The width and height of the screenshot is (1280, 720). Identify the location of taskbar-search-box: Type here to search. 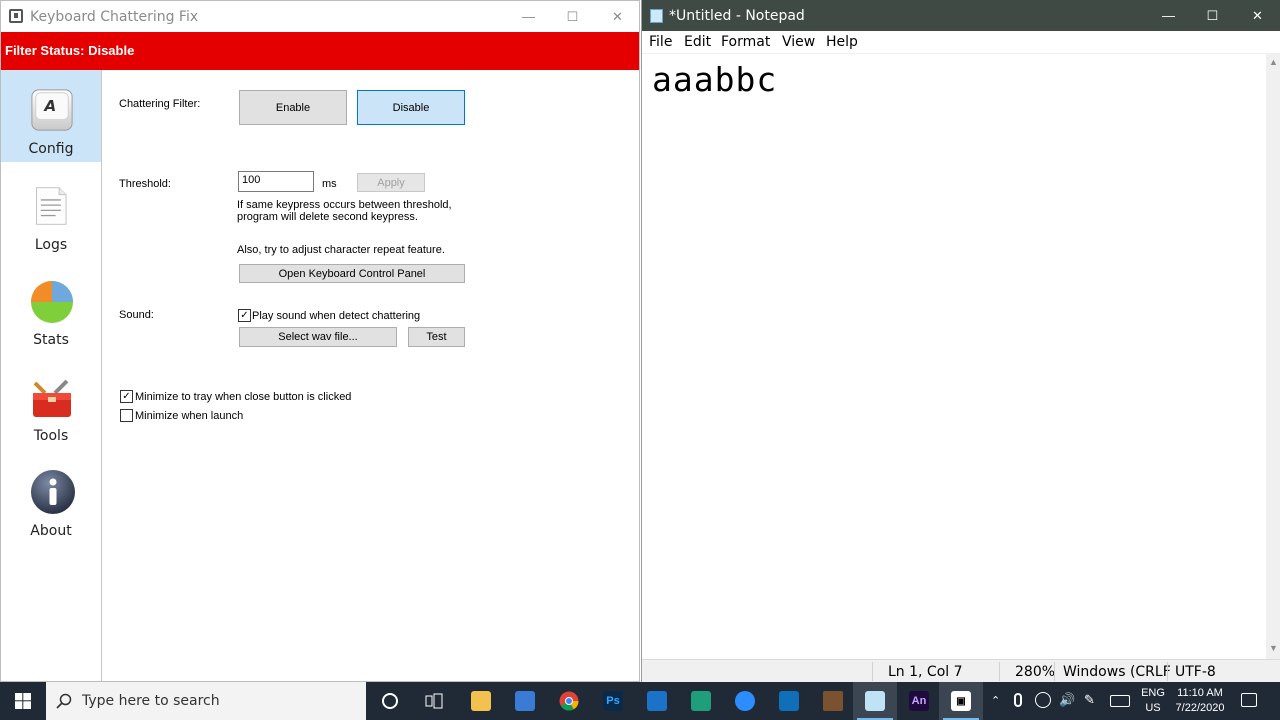
(206, 701).